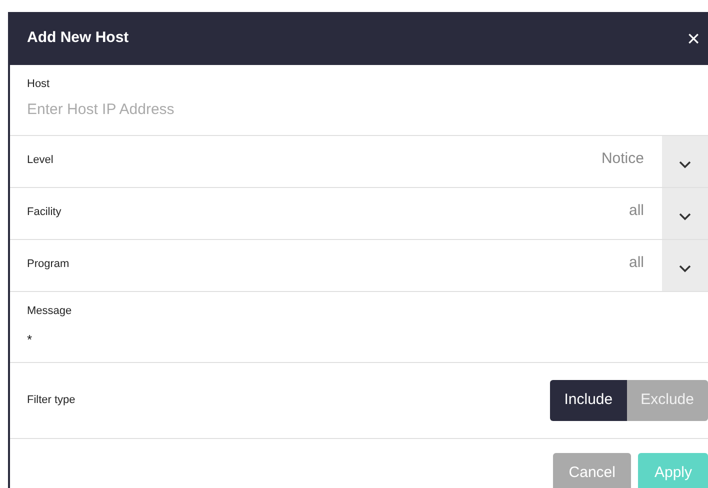 The height and width of the screenshot is (488, 708). What do you see at coordinates (40, 160) in the screenshot?
I see `select-label: Level` at bounding box center [40, 160].